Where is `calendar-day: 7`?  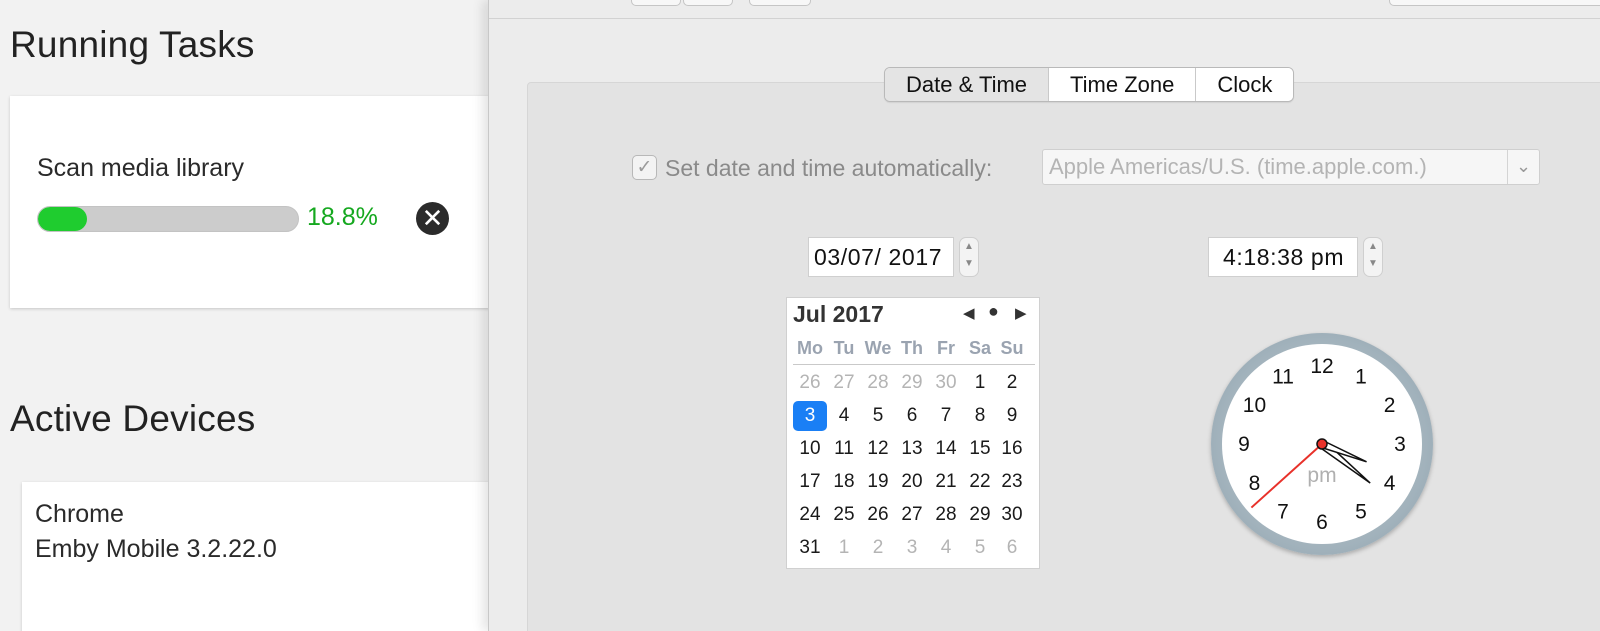
calendar-day: 7 is located at coordinates (946, 416).